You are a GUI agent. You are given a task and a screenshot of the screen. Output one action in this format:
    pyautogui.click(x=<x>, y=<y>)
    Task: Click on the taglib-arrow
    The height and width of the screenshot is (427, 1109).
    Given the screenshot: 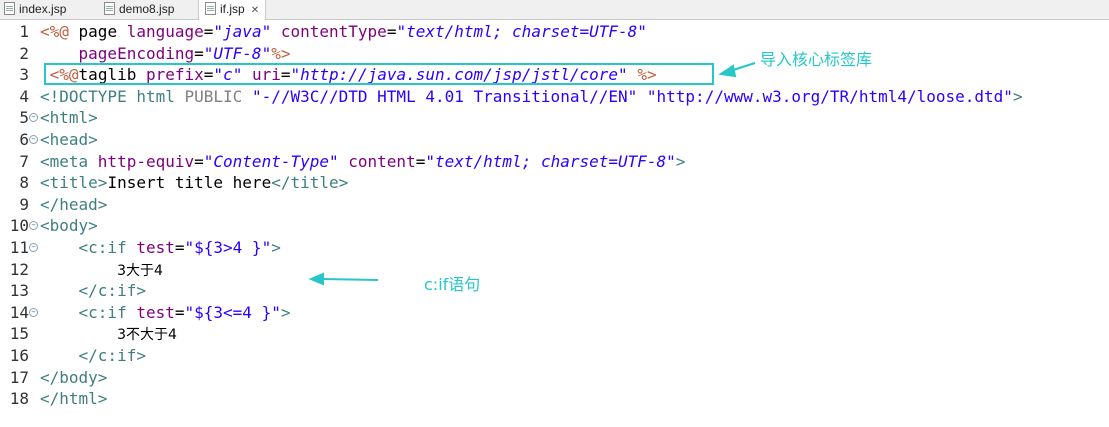 What is the action you would take?
    pyautogui.click(x=737, y=70)
    